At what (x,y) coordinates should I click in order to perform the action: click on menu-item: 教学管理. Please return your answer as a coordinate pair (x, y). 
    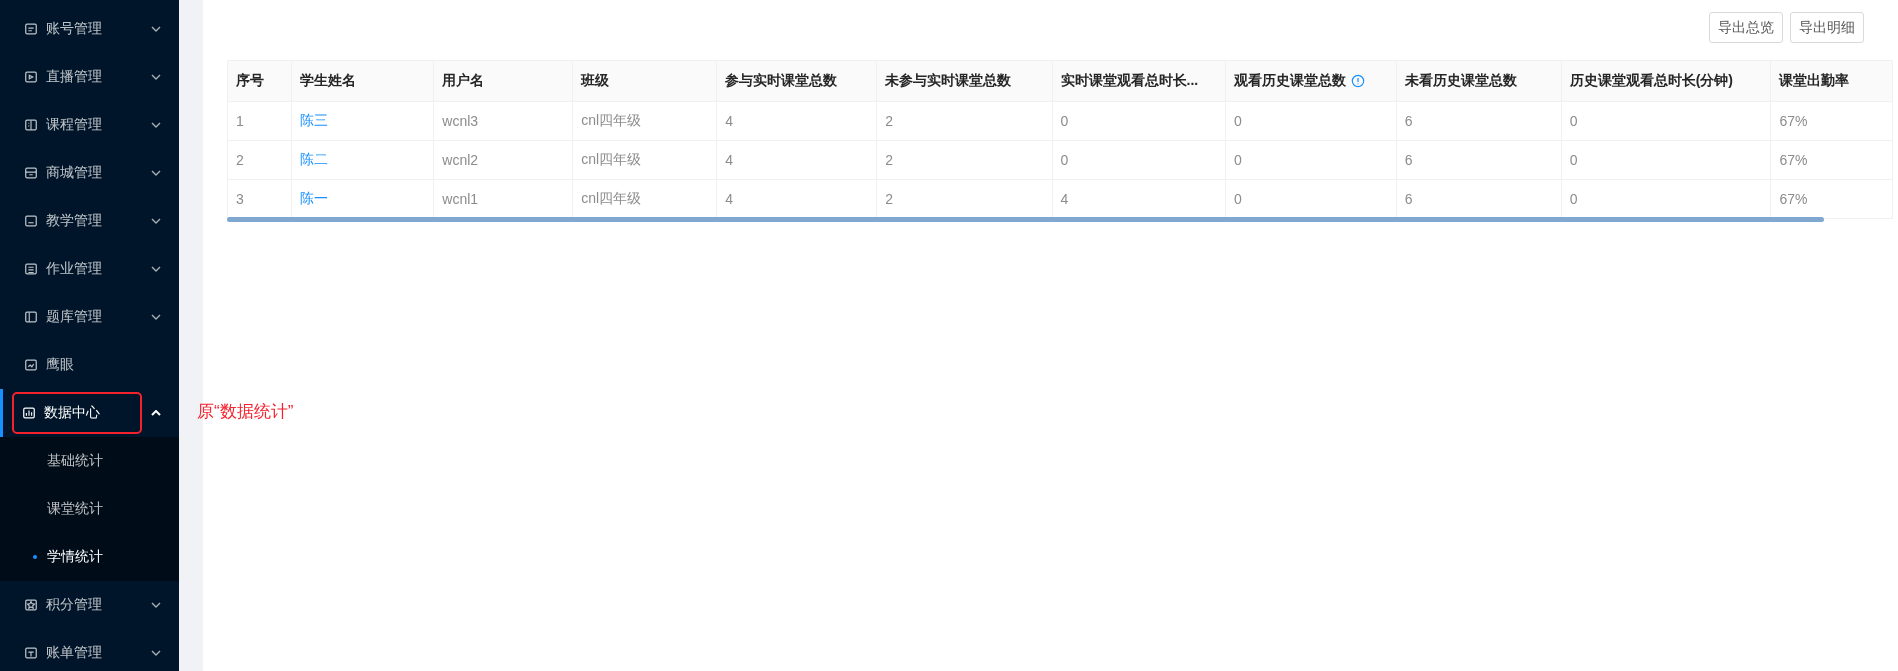
    Looking at the image, I should click on (89, 221).